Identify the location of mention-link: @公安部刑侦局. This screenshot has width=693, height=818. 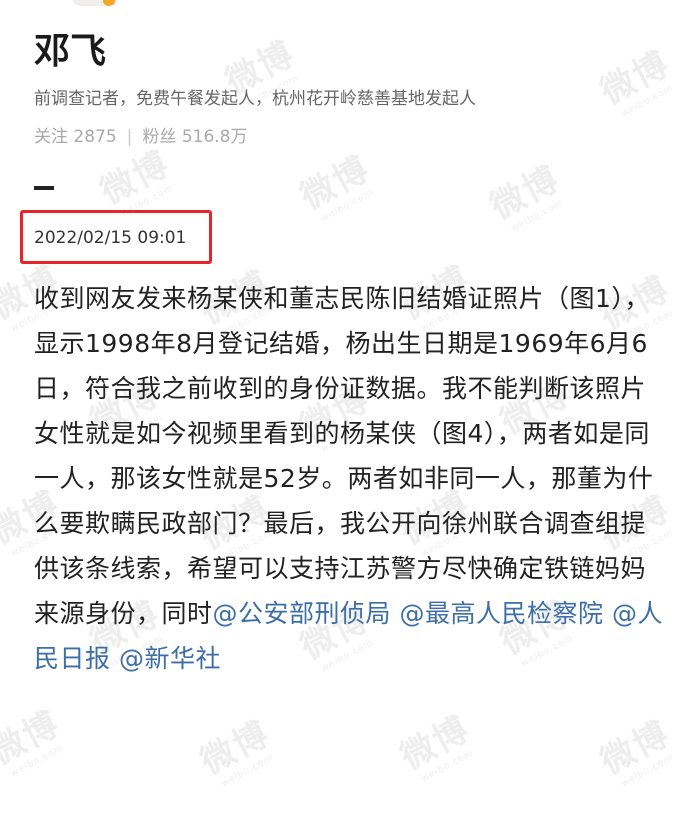
(302, 613).